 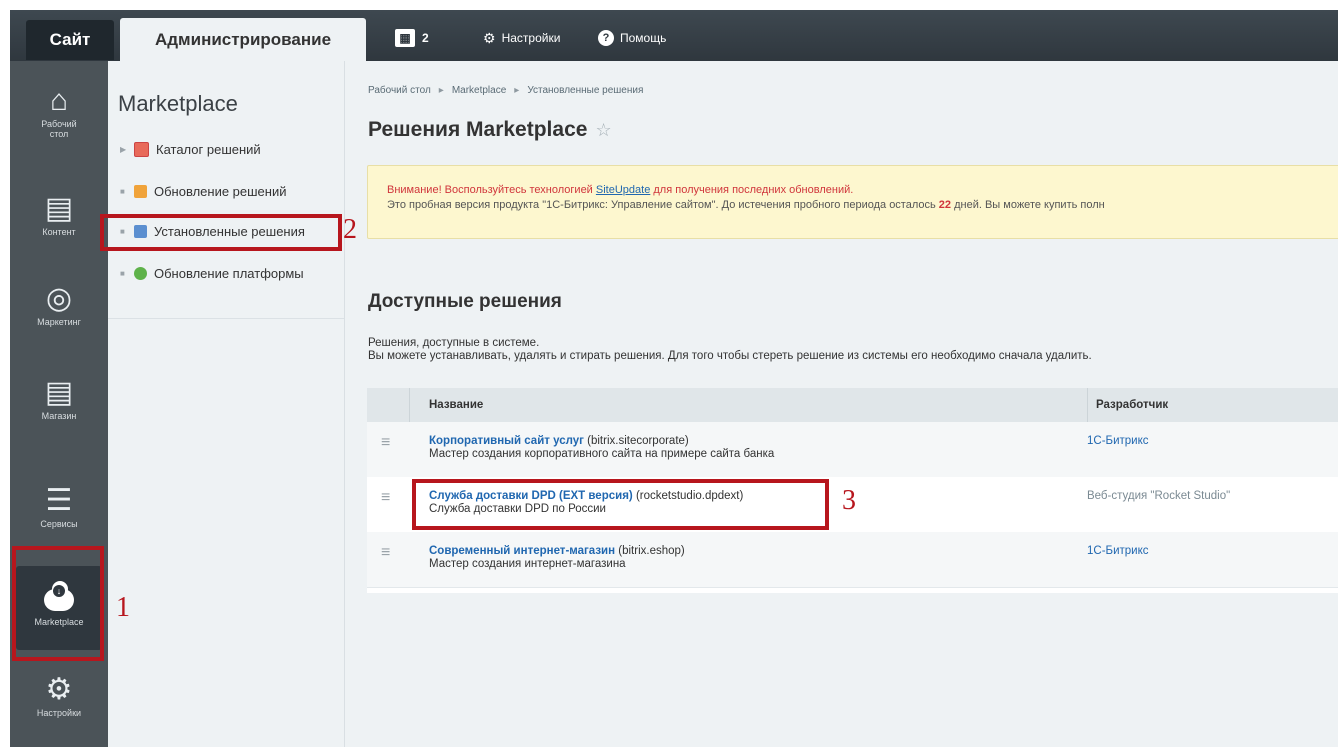 What do you see at coordinates (229, 273) in the screenshot?
I see `submenu-item-label: Обновление платформы` at bounding box center [229, 273].